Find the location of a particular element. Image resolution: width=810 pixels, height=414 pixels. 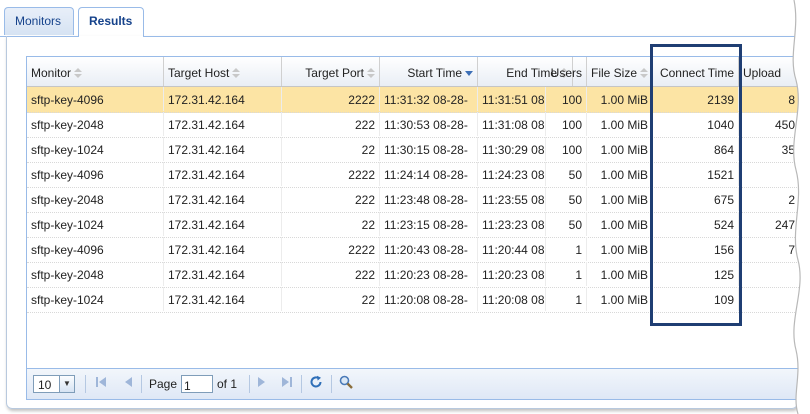

cell-connect-time: 1040 is located at coordinates (696, 124).